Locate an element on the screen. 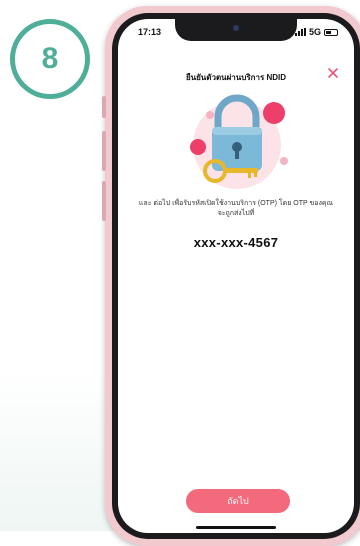  page-title: ยืนยันตัวตนผ่านบริการ NDID is located at coordinates (236, 77).